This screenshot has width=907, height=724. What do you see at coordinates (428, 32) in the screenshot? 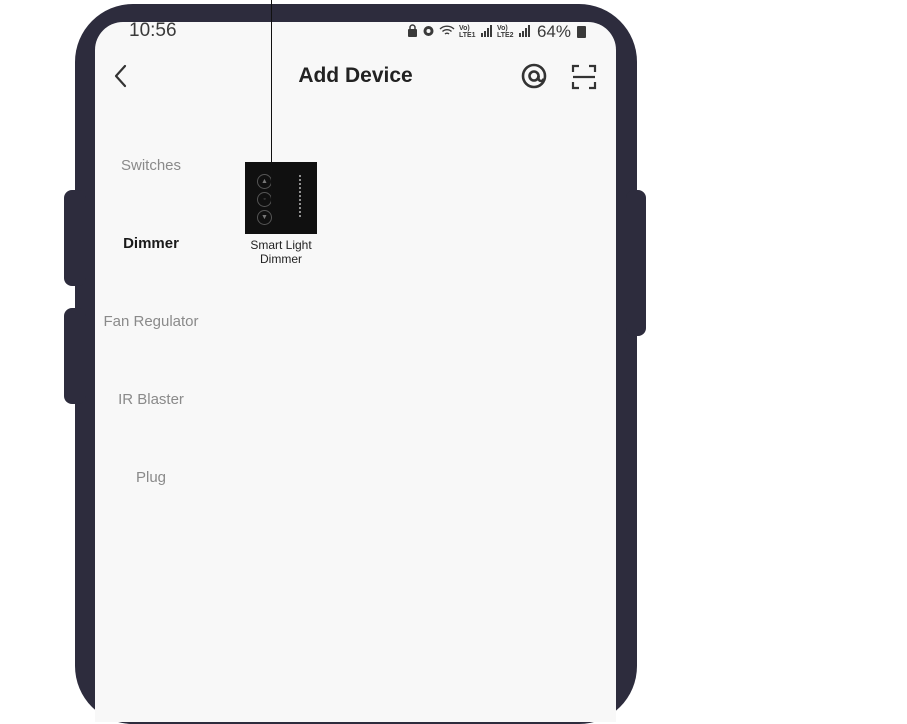
I see `alarm-icon` at bounding box center [428, 32].